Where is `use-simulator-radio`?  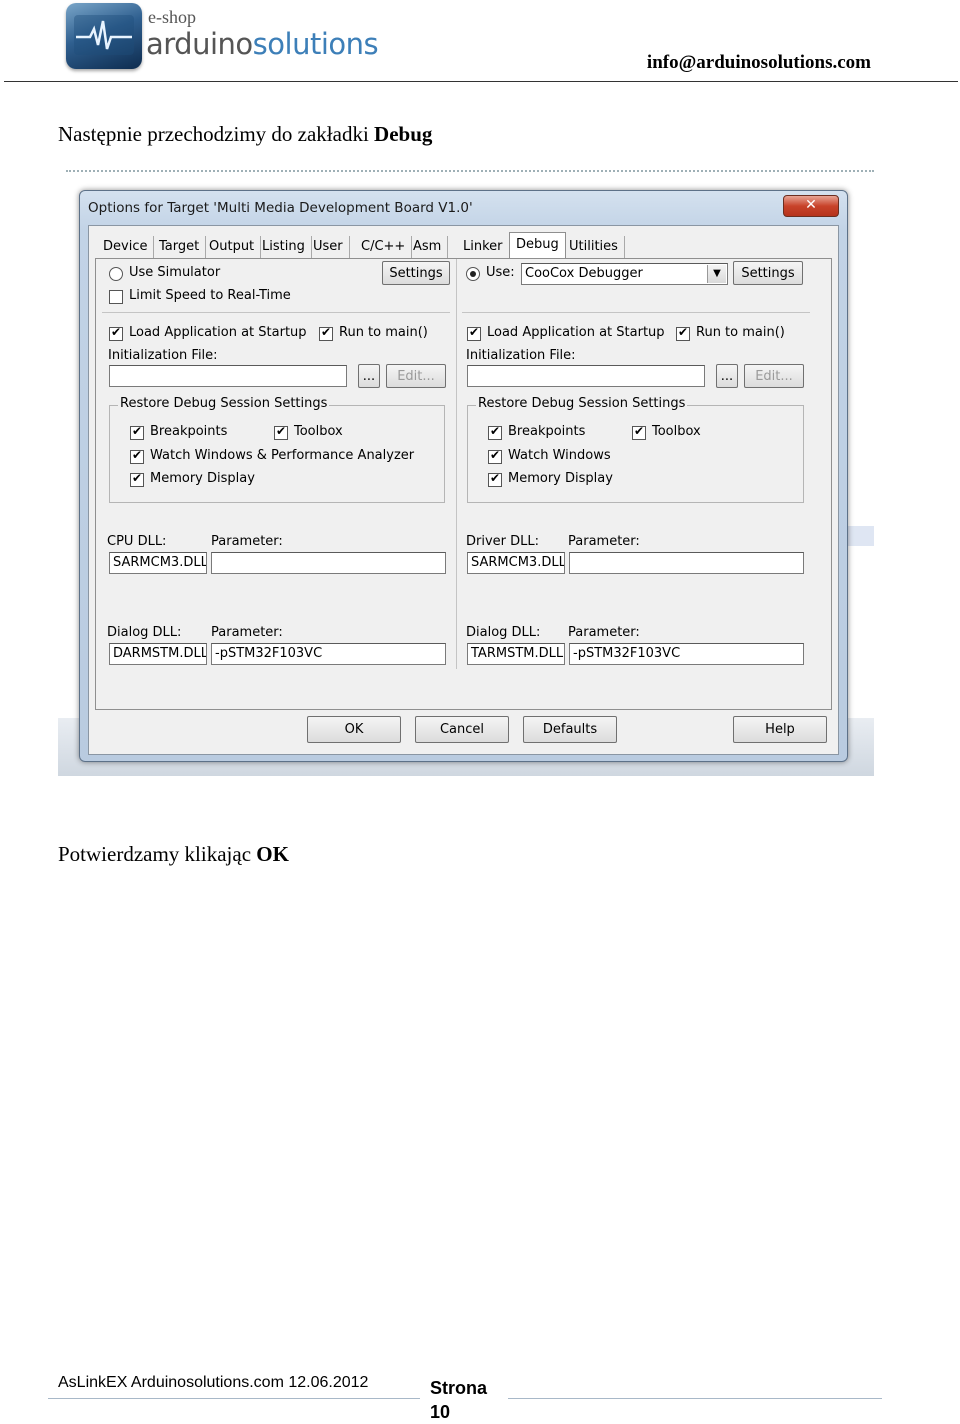
use-simulator-radio is located at coordinates (116, 274).